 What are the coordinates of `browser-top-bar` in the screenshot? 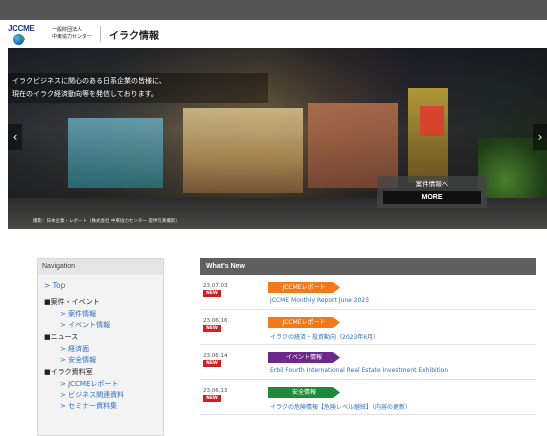 It's located at (273, 10).